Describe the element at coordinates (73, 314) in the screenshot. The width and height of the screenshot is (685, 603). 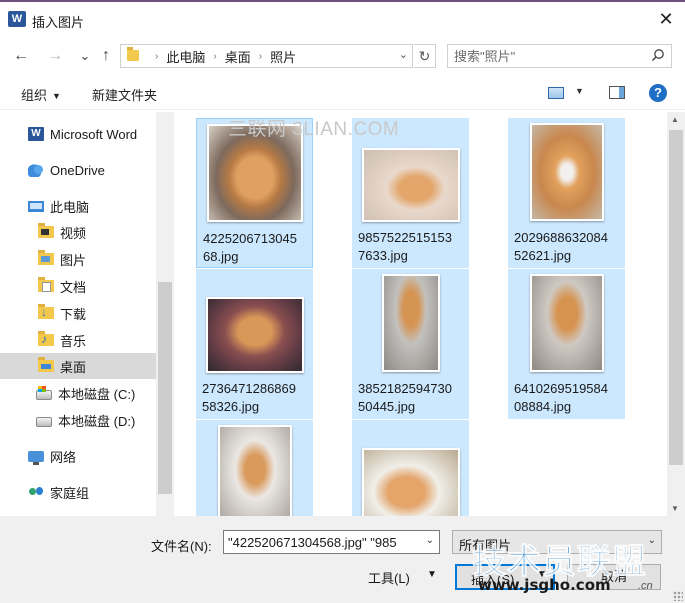
I see `sidebar-item-label: 下载` at that location.